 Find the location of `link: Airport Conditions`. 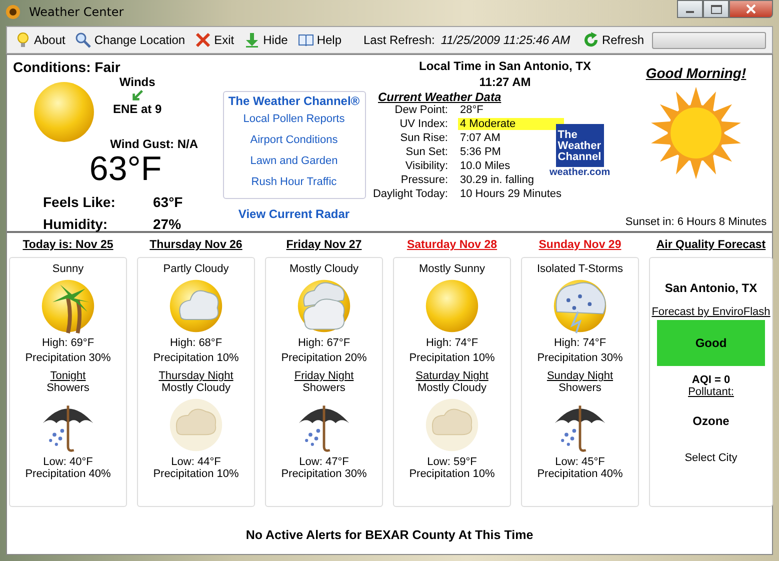

link: Airport Conditions is located at coordinates (294, 140).